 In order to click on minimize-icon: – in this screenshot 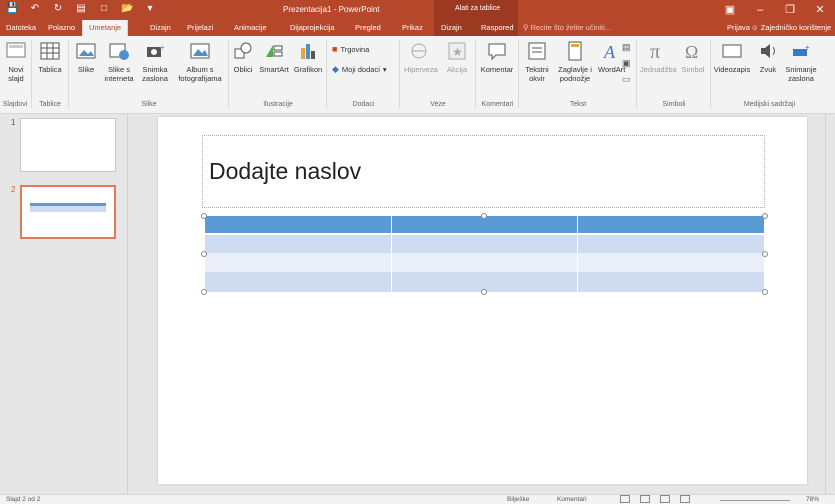, I will do `click(760, 10)`.